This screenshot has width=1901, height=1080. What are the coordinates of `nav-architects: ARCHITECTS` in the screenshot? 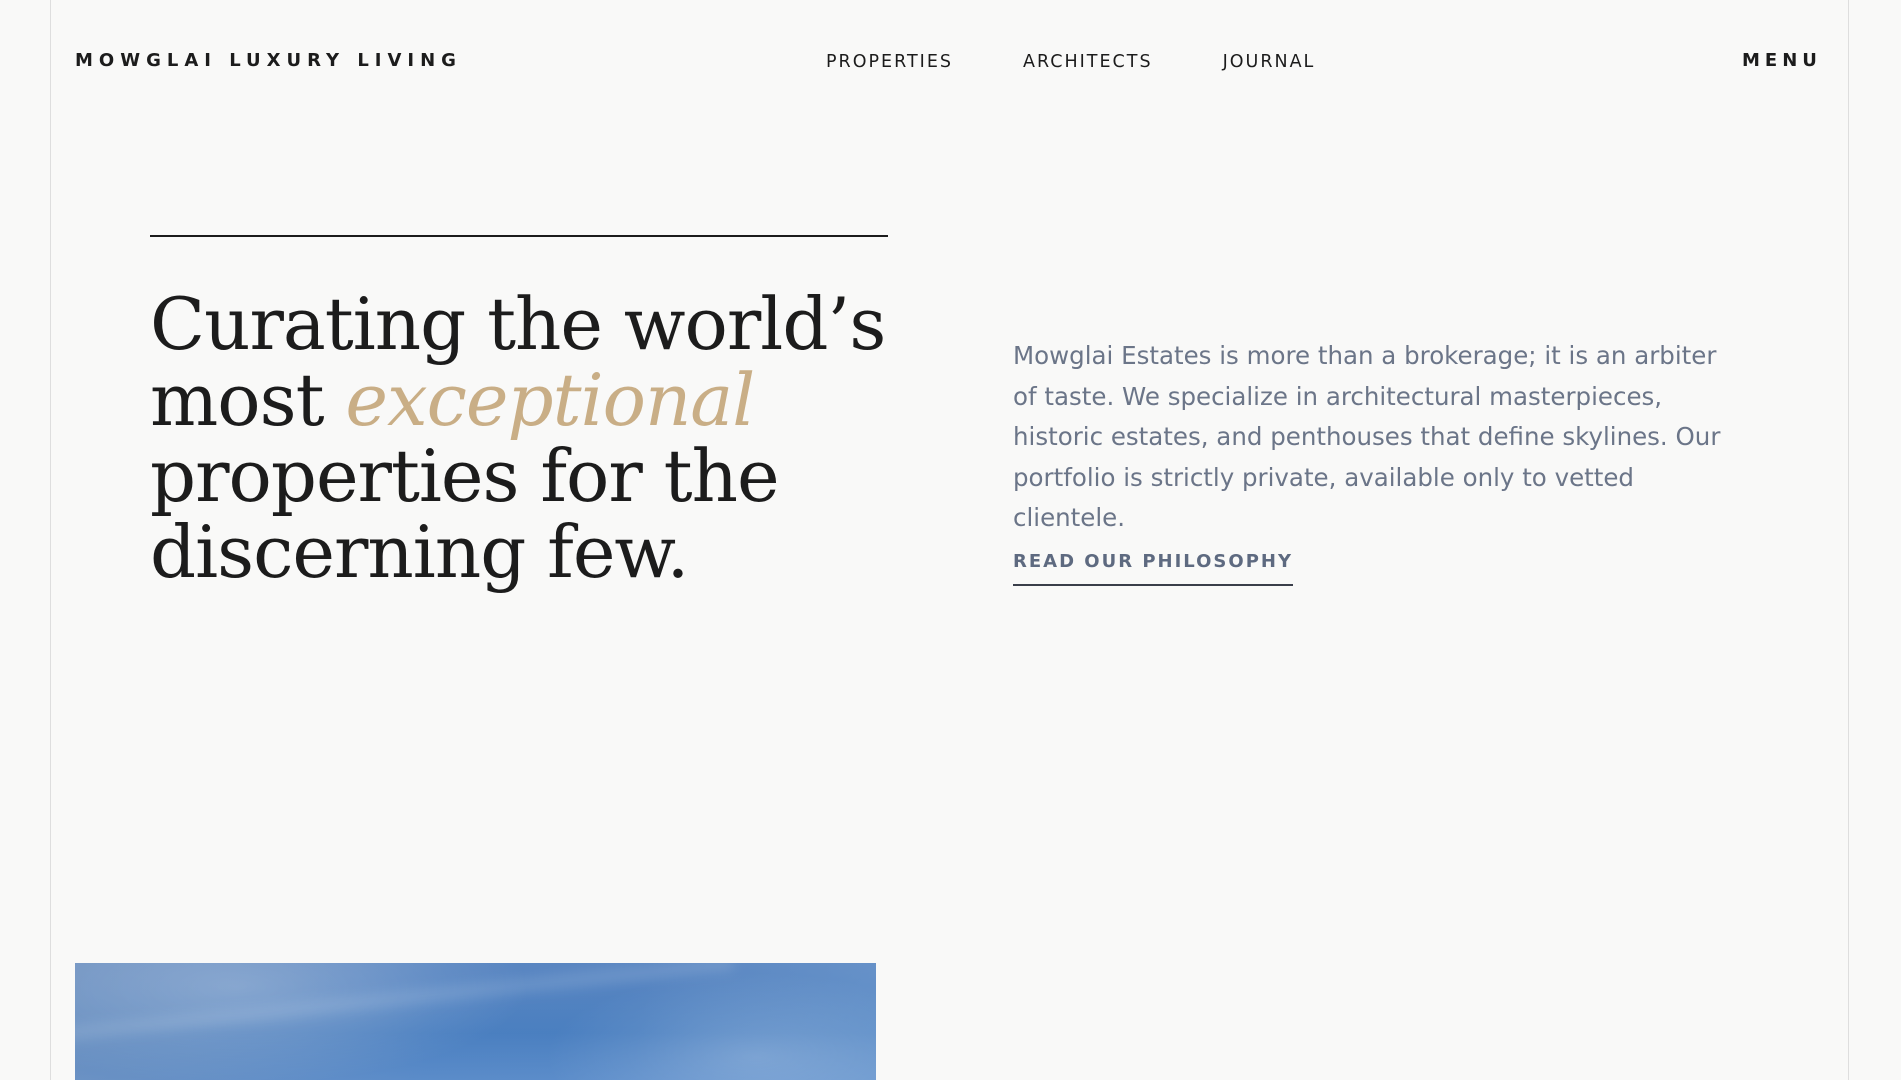 It's located at (1088, 62).